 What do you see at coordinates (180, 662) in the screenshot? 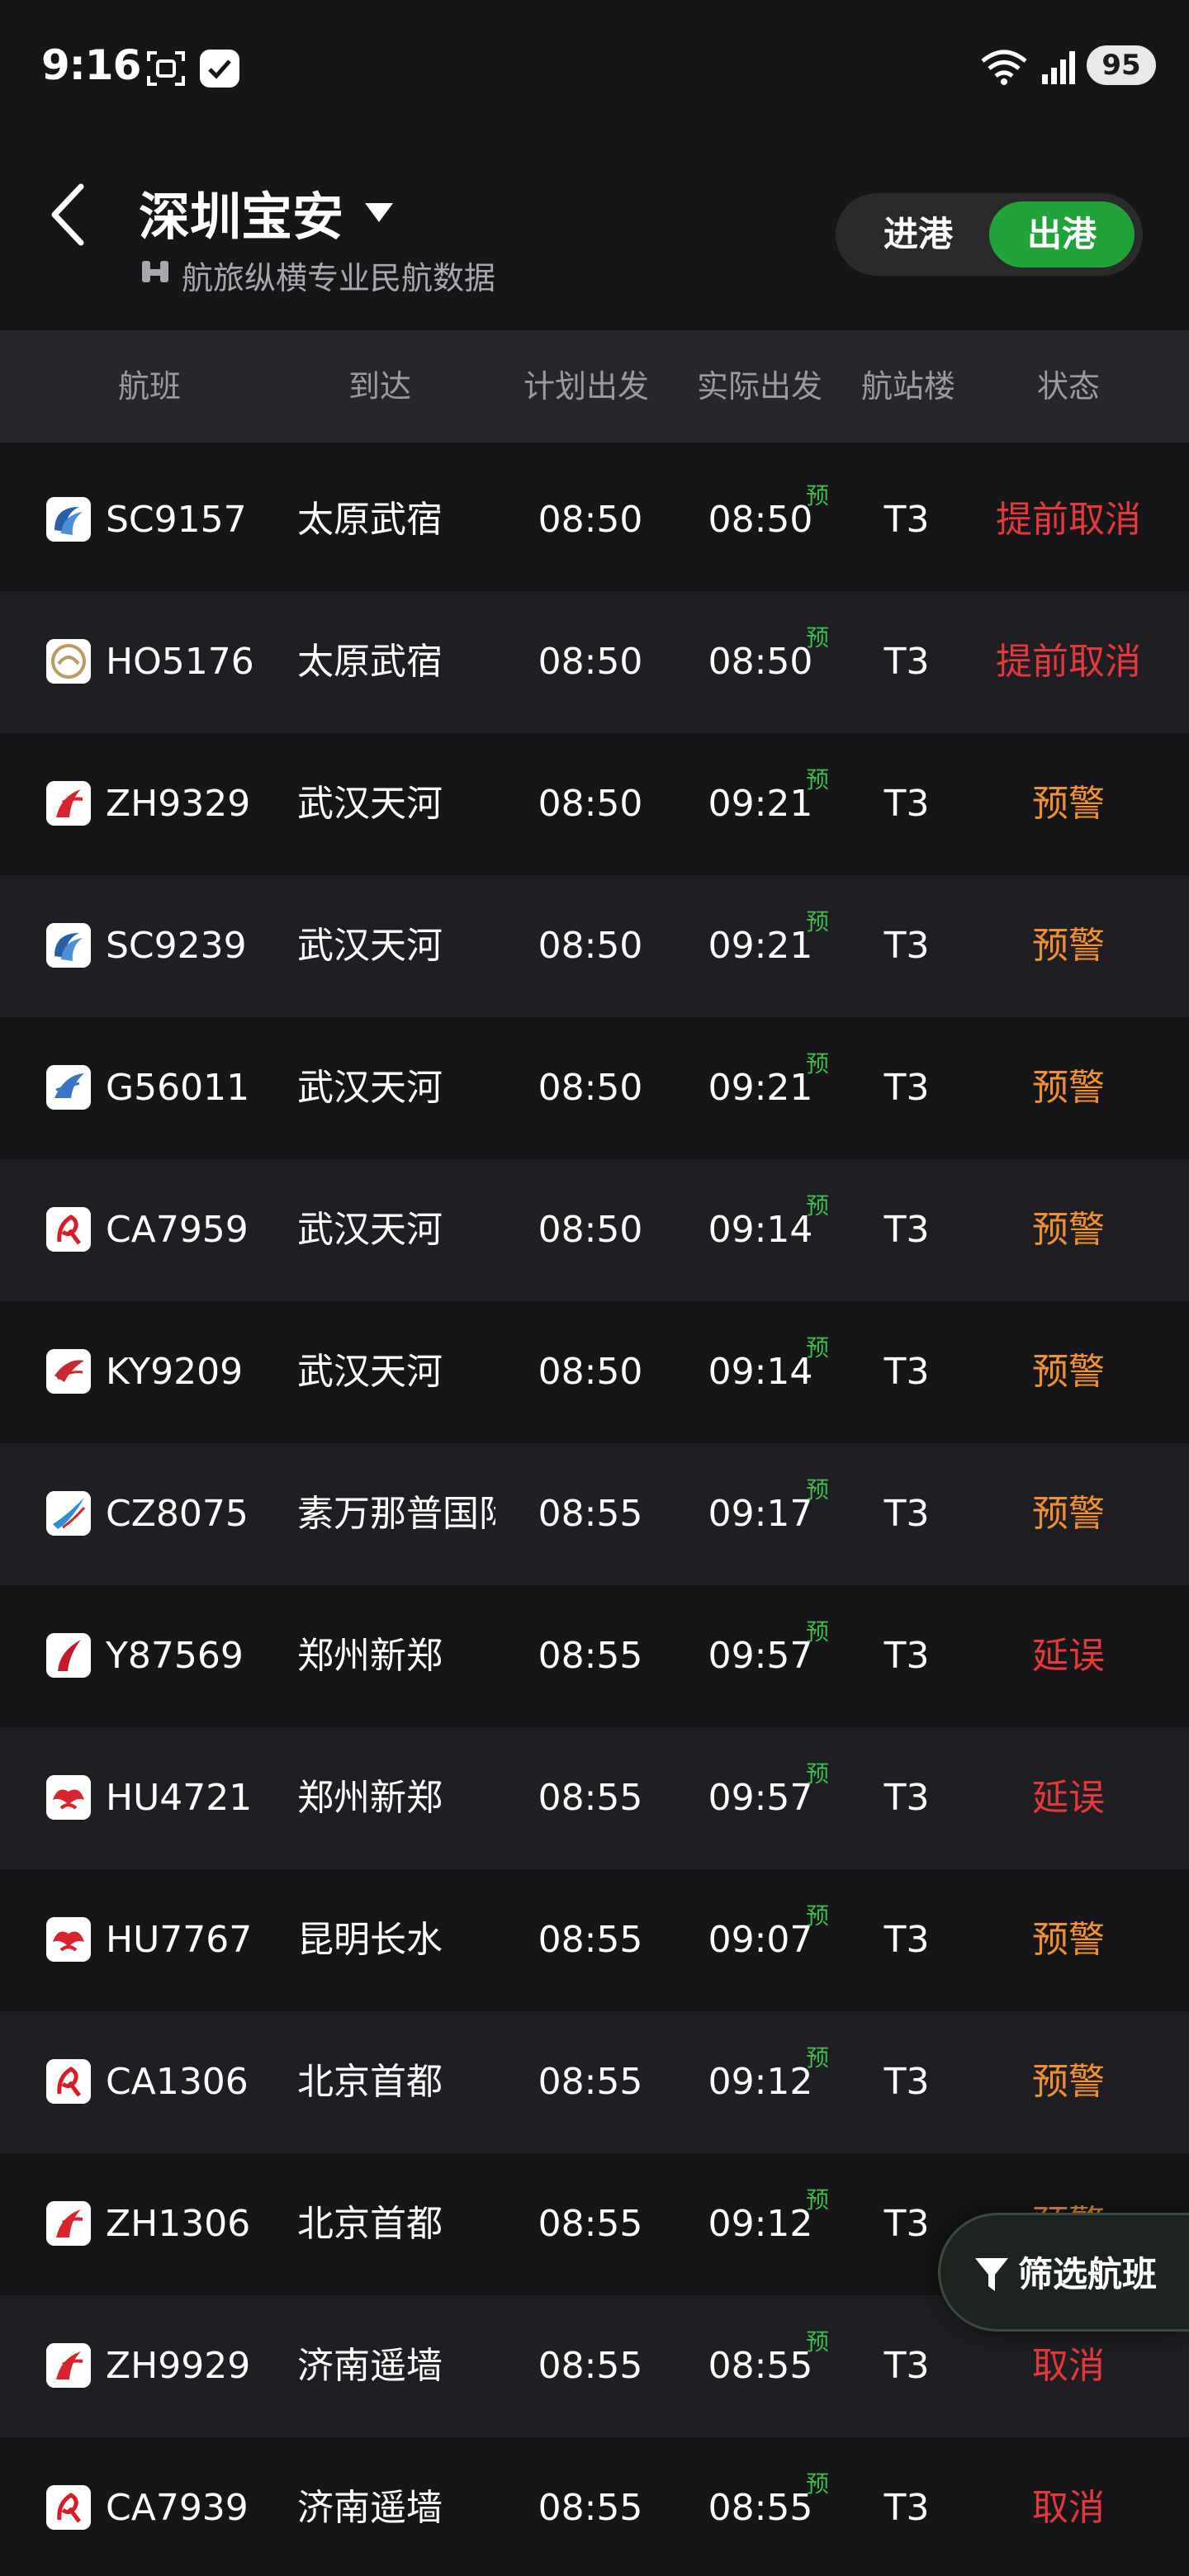
I see `flight-number: HO5176` at bounding box center [180, 662].